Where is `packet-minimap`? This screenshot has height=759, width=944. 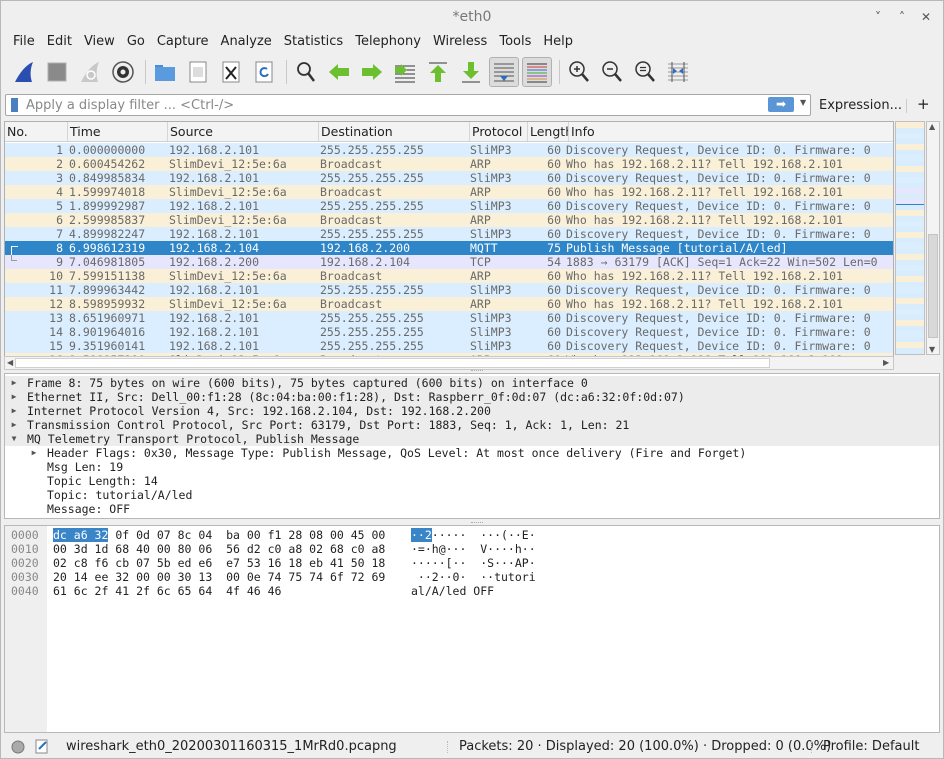 packet-minimap is located at coordinates (910, 238).